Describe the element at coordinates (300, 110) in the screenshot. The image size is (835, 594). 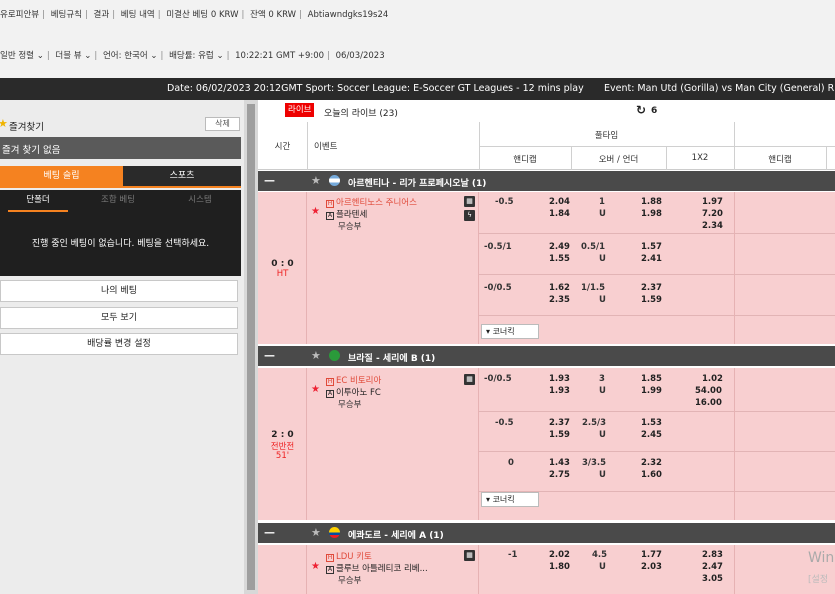
I see `live-badge: 라이브` at that location.